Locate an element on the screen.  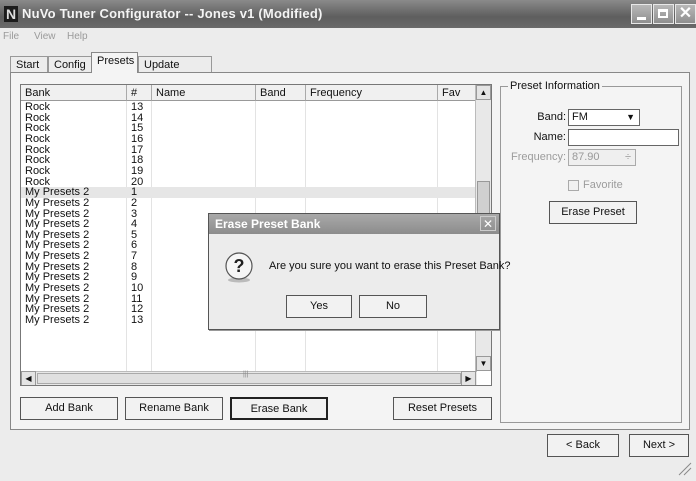
add-bank-button: Add Bank is located at coordinates (69, 408).